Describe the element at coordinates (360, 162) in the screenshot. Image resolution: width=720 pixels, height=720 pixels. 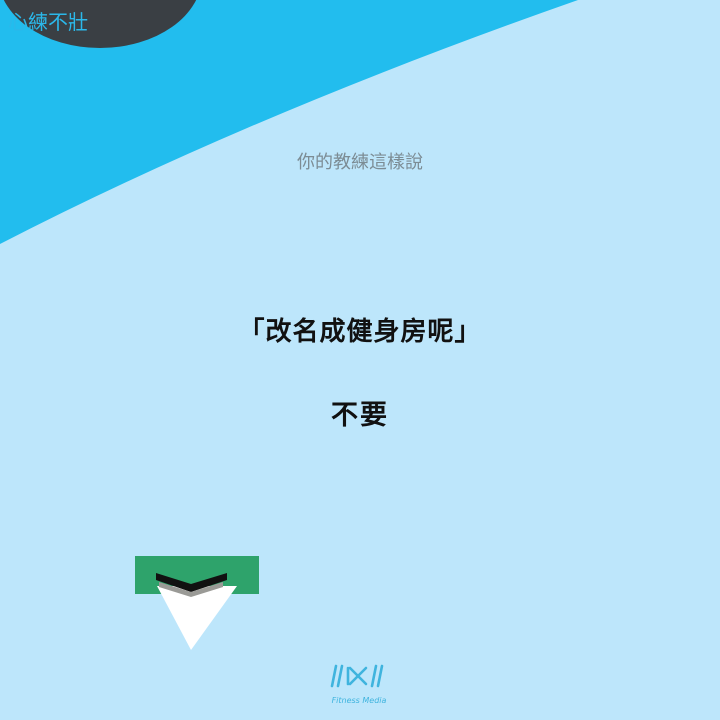
I see `coach-says-label: 你的教練這樣說` at that location.